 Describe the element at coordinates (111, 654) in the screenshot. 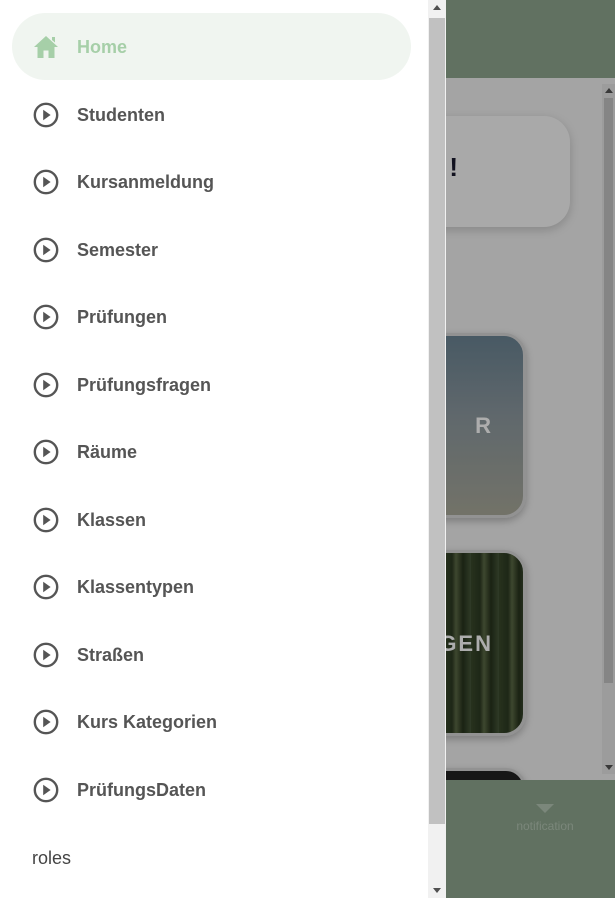

I see `sidebar-item-label: Straßen` at that location.